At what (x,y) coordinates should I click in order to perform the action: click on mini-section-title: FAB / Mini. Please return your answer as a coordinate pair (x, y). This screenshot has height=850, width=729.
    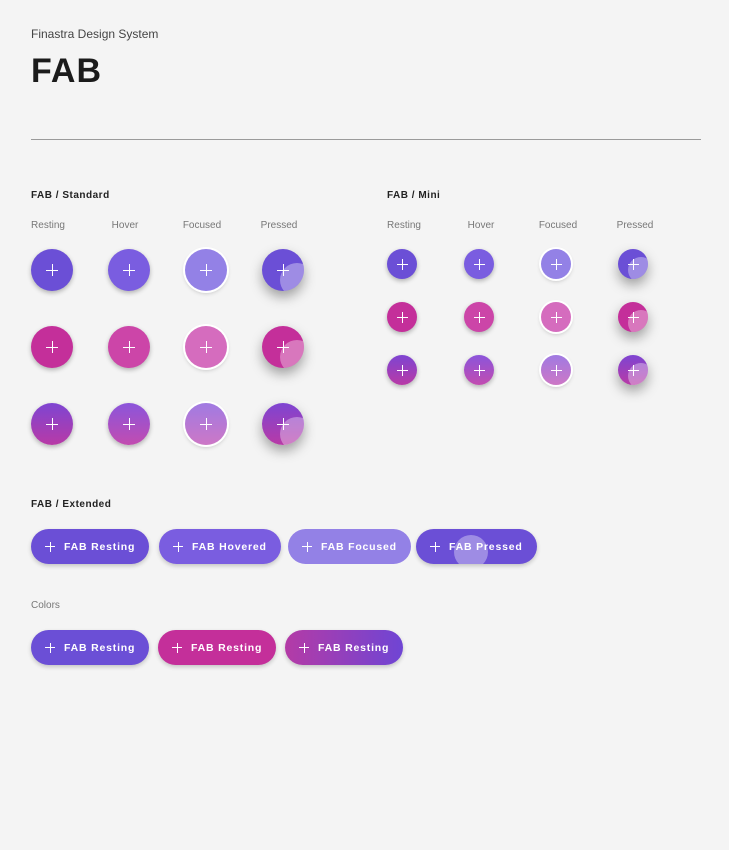
    Looking at the image, I should click on (414, 195).